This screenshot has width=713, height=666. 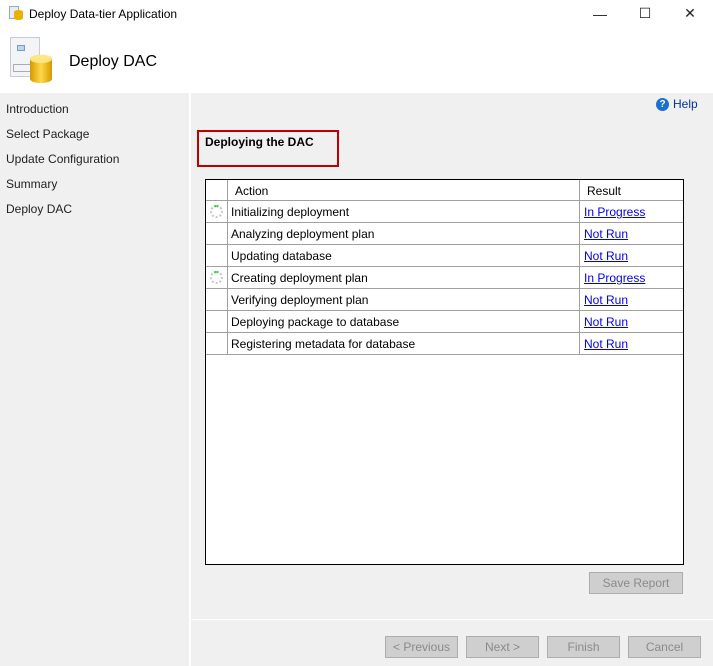 What do you see at coordinates (583, 647) in the screenshot?
I see `finish-button: Finish` at bounding box center [583, 647].